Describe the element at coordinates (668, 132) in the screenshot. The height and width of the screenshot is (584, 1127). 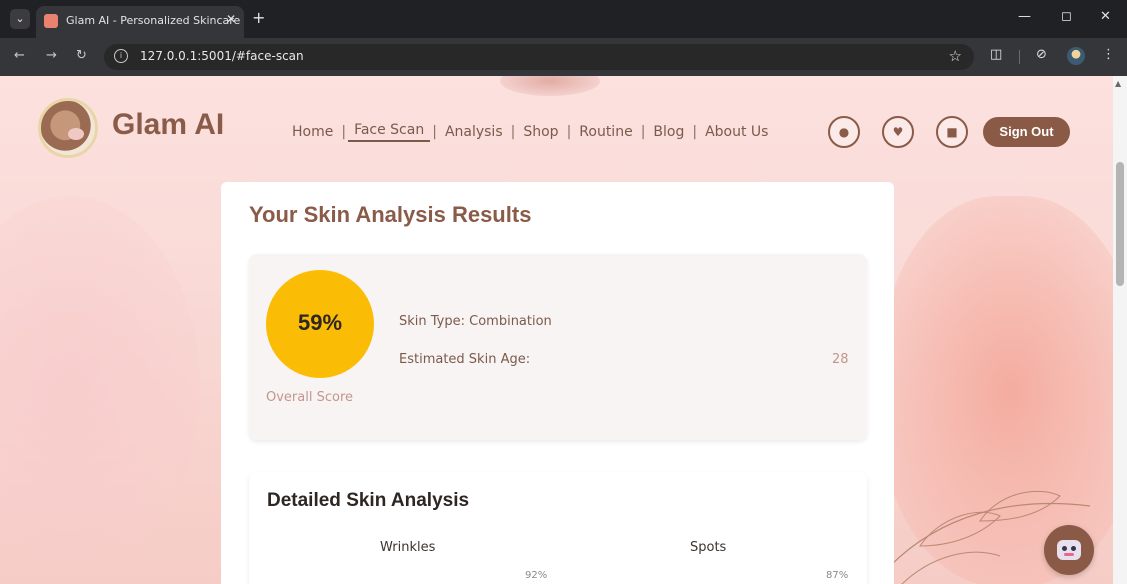
I see `nav-blog: Blog` at that location.